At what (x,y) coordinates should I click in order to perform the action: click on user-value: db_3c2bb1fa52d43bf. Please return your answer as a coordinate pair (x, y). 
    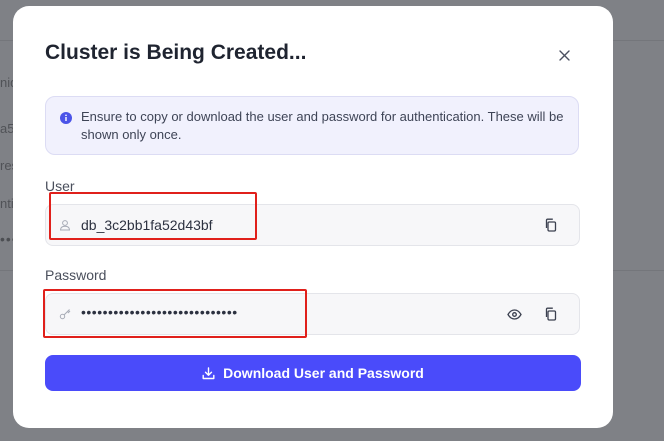
    Looking at the image, I should click on (147, 225).